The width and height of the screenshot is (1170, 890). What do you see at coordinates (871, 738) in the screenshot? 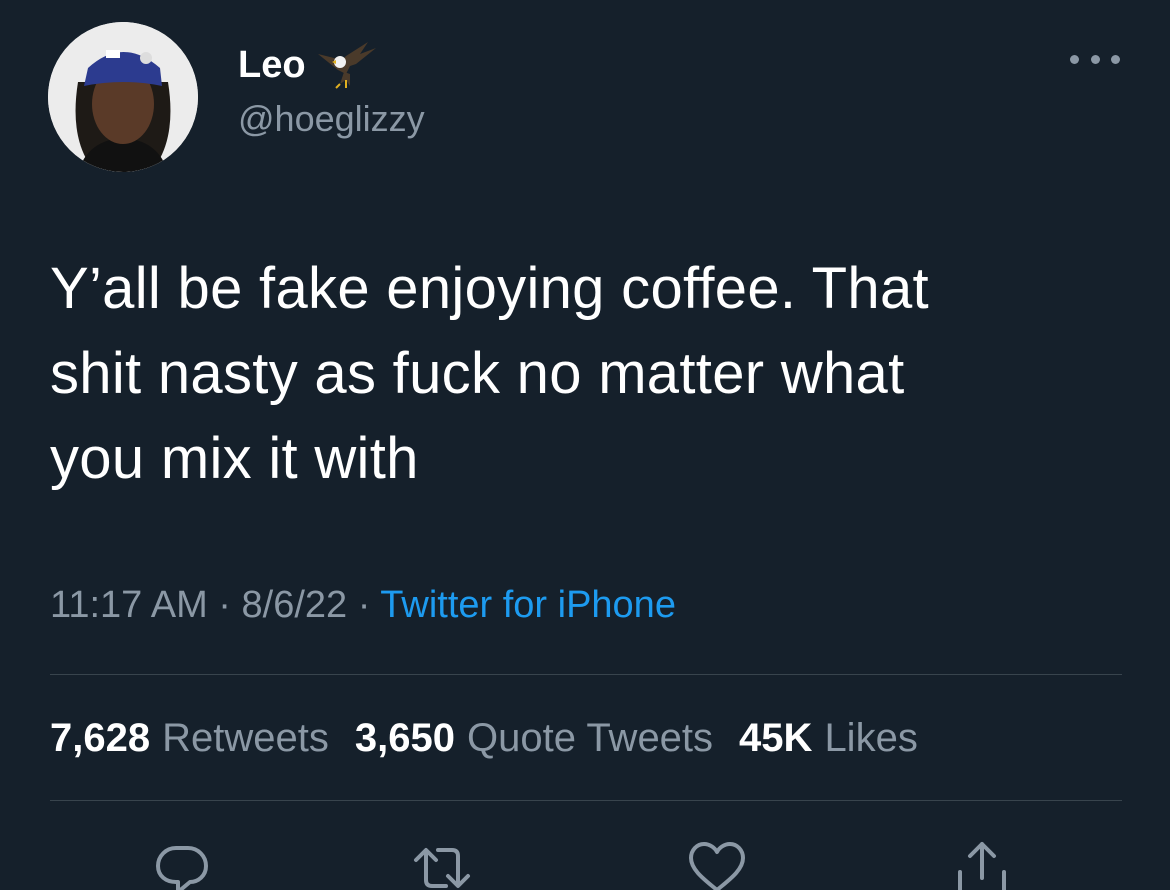
I see `likes-label: Likes` at bounding box center [871, 738].